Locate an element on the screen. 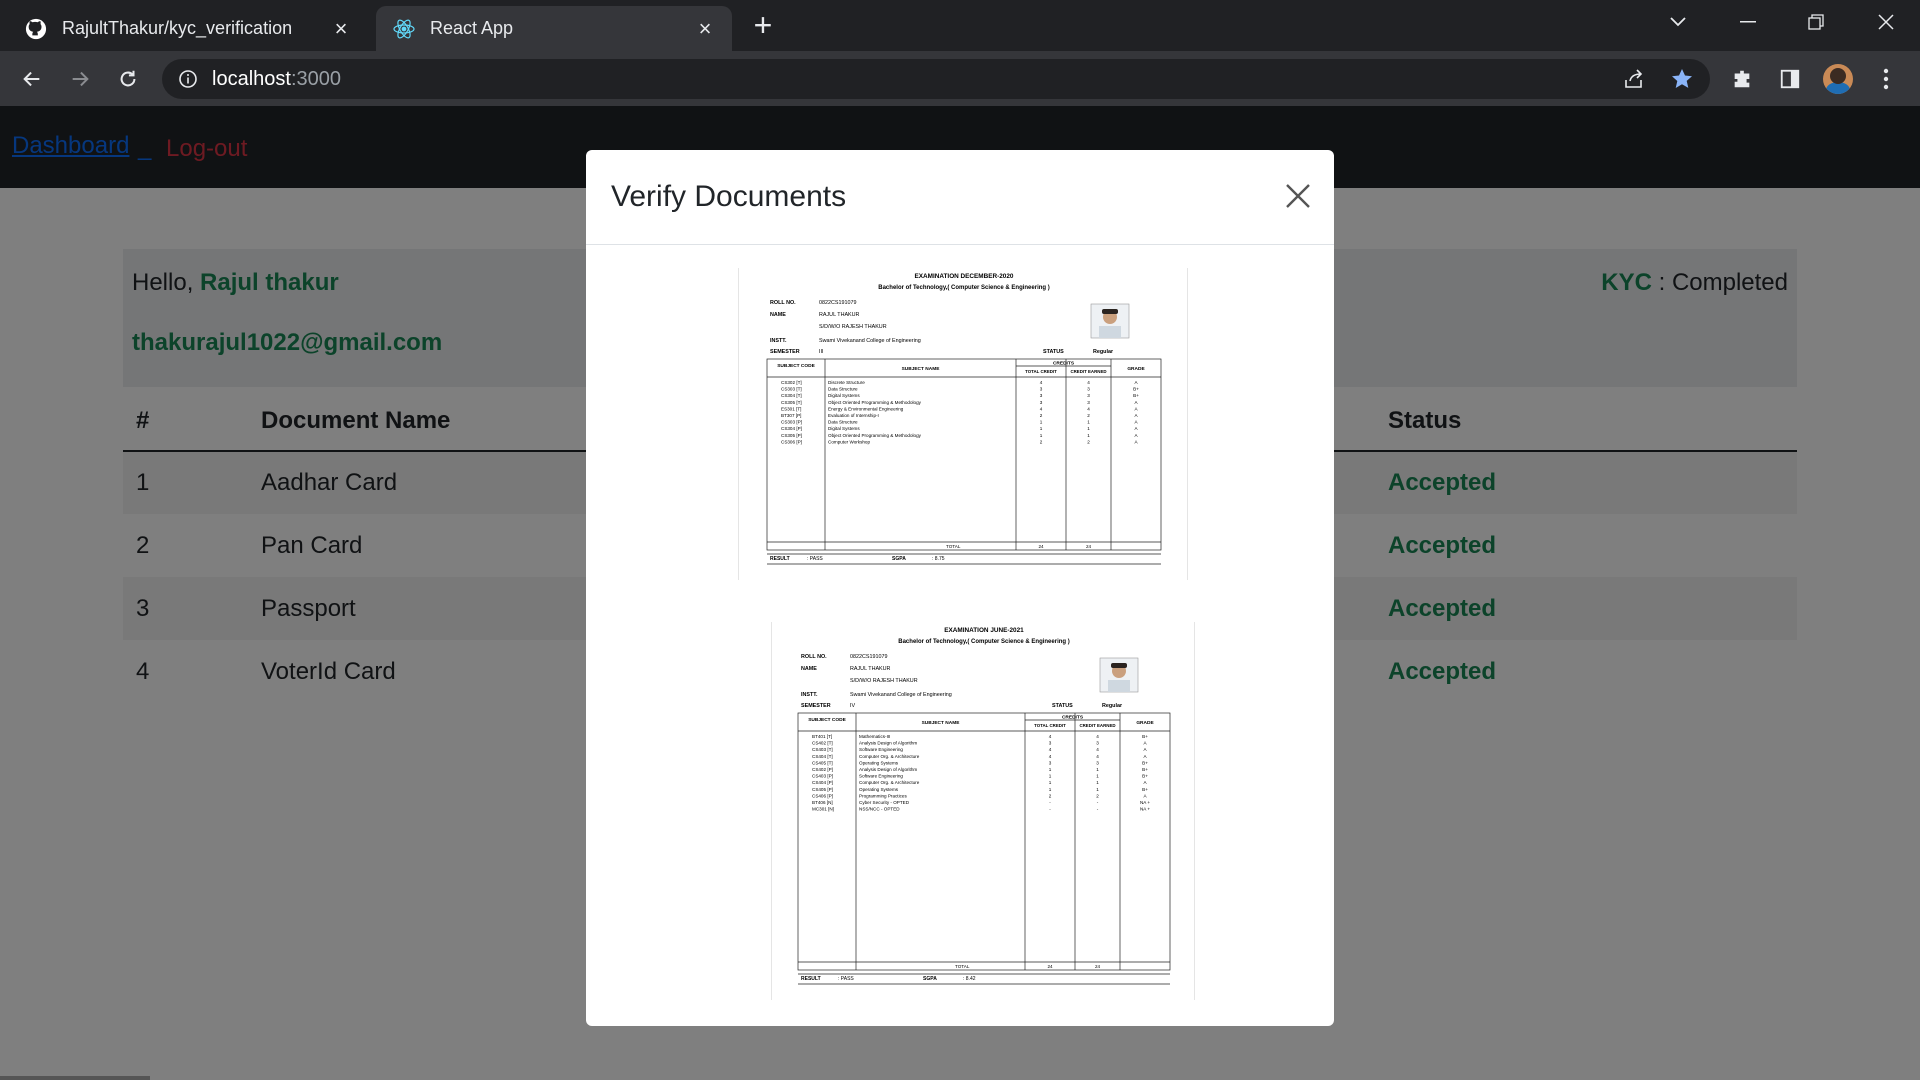 This screenshot has width=1920, height=1080. menu-kebab-icon is located at coordinates (1886, 79).